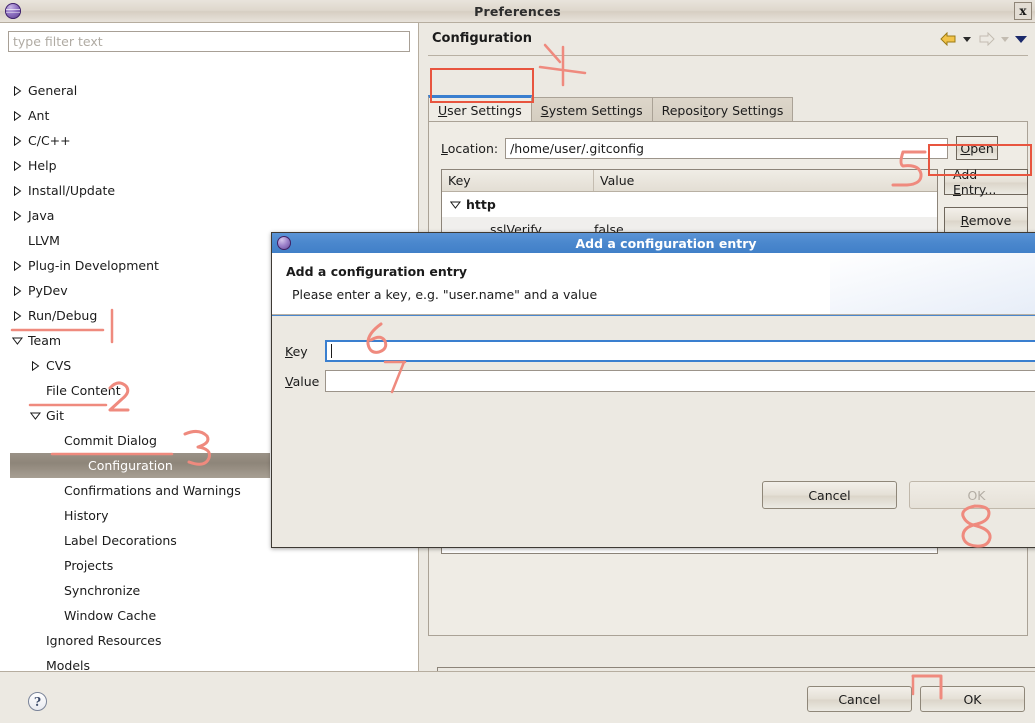 The width and height of the screenshot is (1035, 723). What do you see at coordinates (470, 148) in the screenshot?
I see `location-label: Location:` at bounding box center [470, 148].